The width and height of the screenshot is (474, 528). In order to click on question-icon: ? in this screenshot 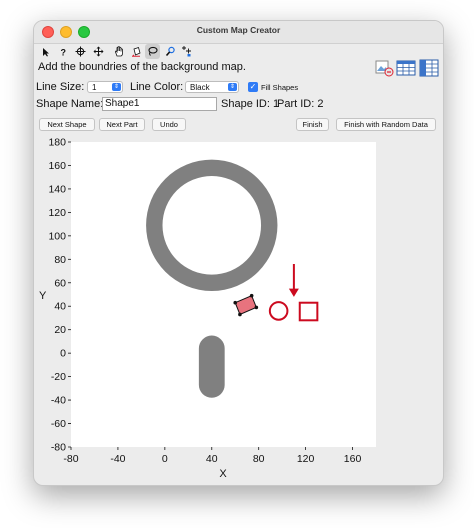, I will do `click(62, 51)`.